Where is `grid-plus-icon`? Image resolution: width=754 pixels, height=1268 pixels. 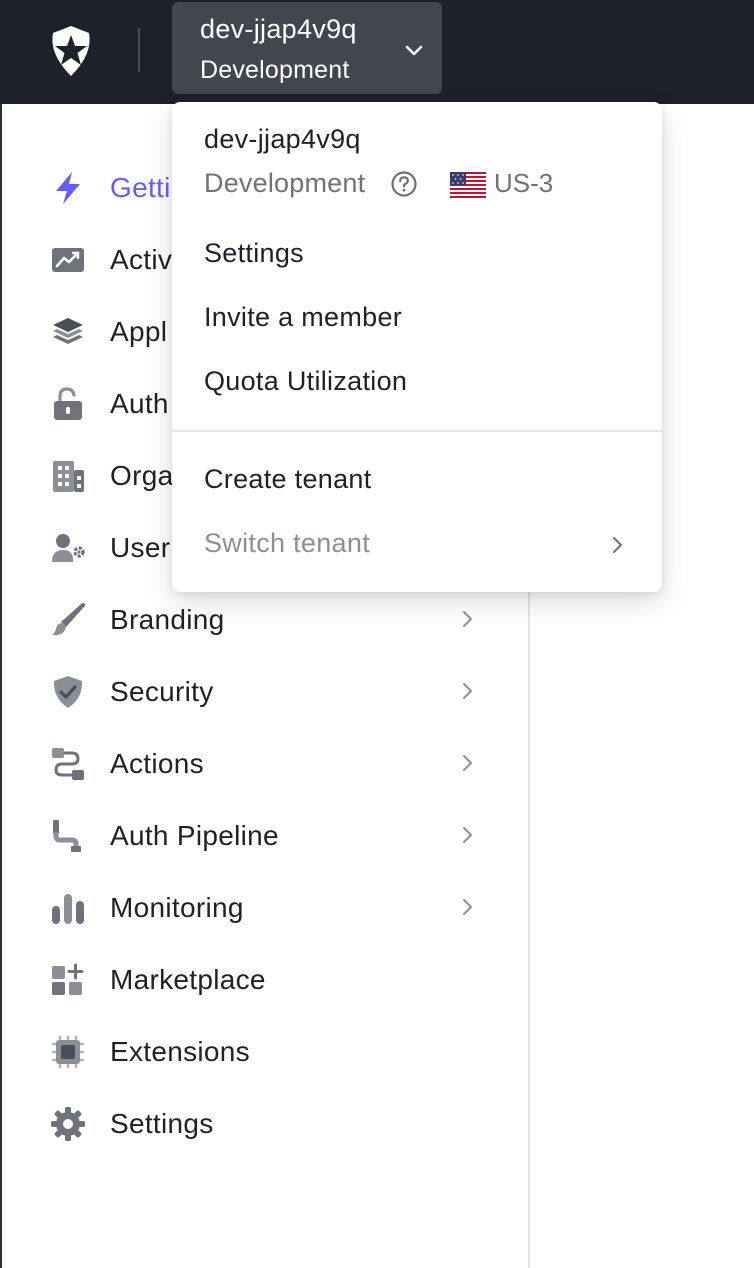
grid-plus-icon is located at coordinates (68, 979).